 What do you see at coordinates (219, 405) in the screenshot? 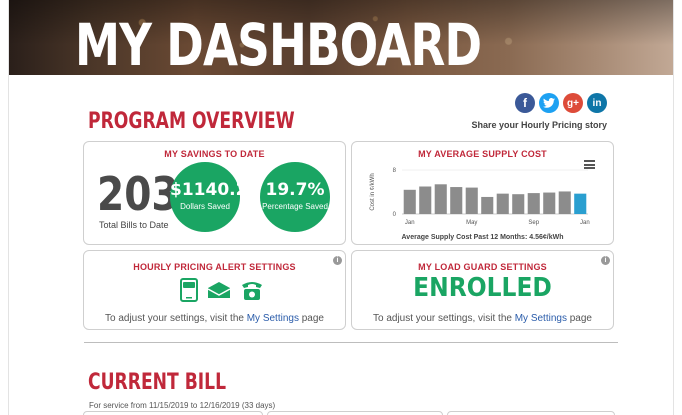
I see `service-to-date: 12/16/2019` at bounding box center [219, 405].